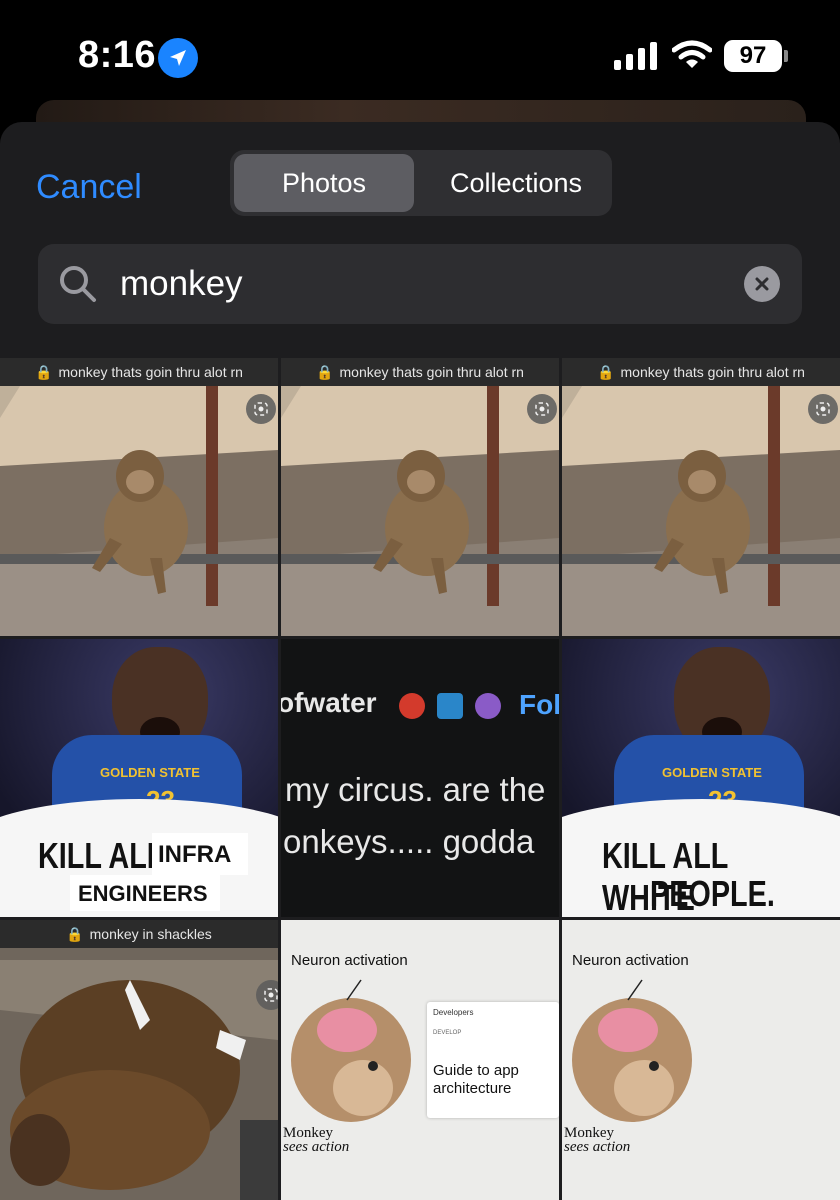 The height and width of the screenshot is (1200, 840). What do you see at coordinates (692, 54) in the screenshot?
I see `wifi-icon` at bounding box center [692, 54].